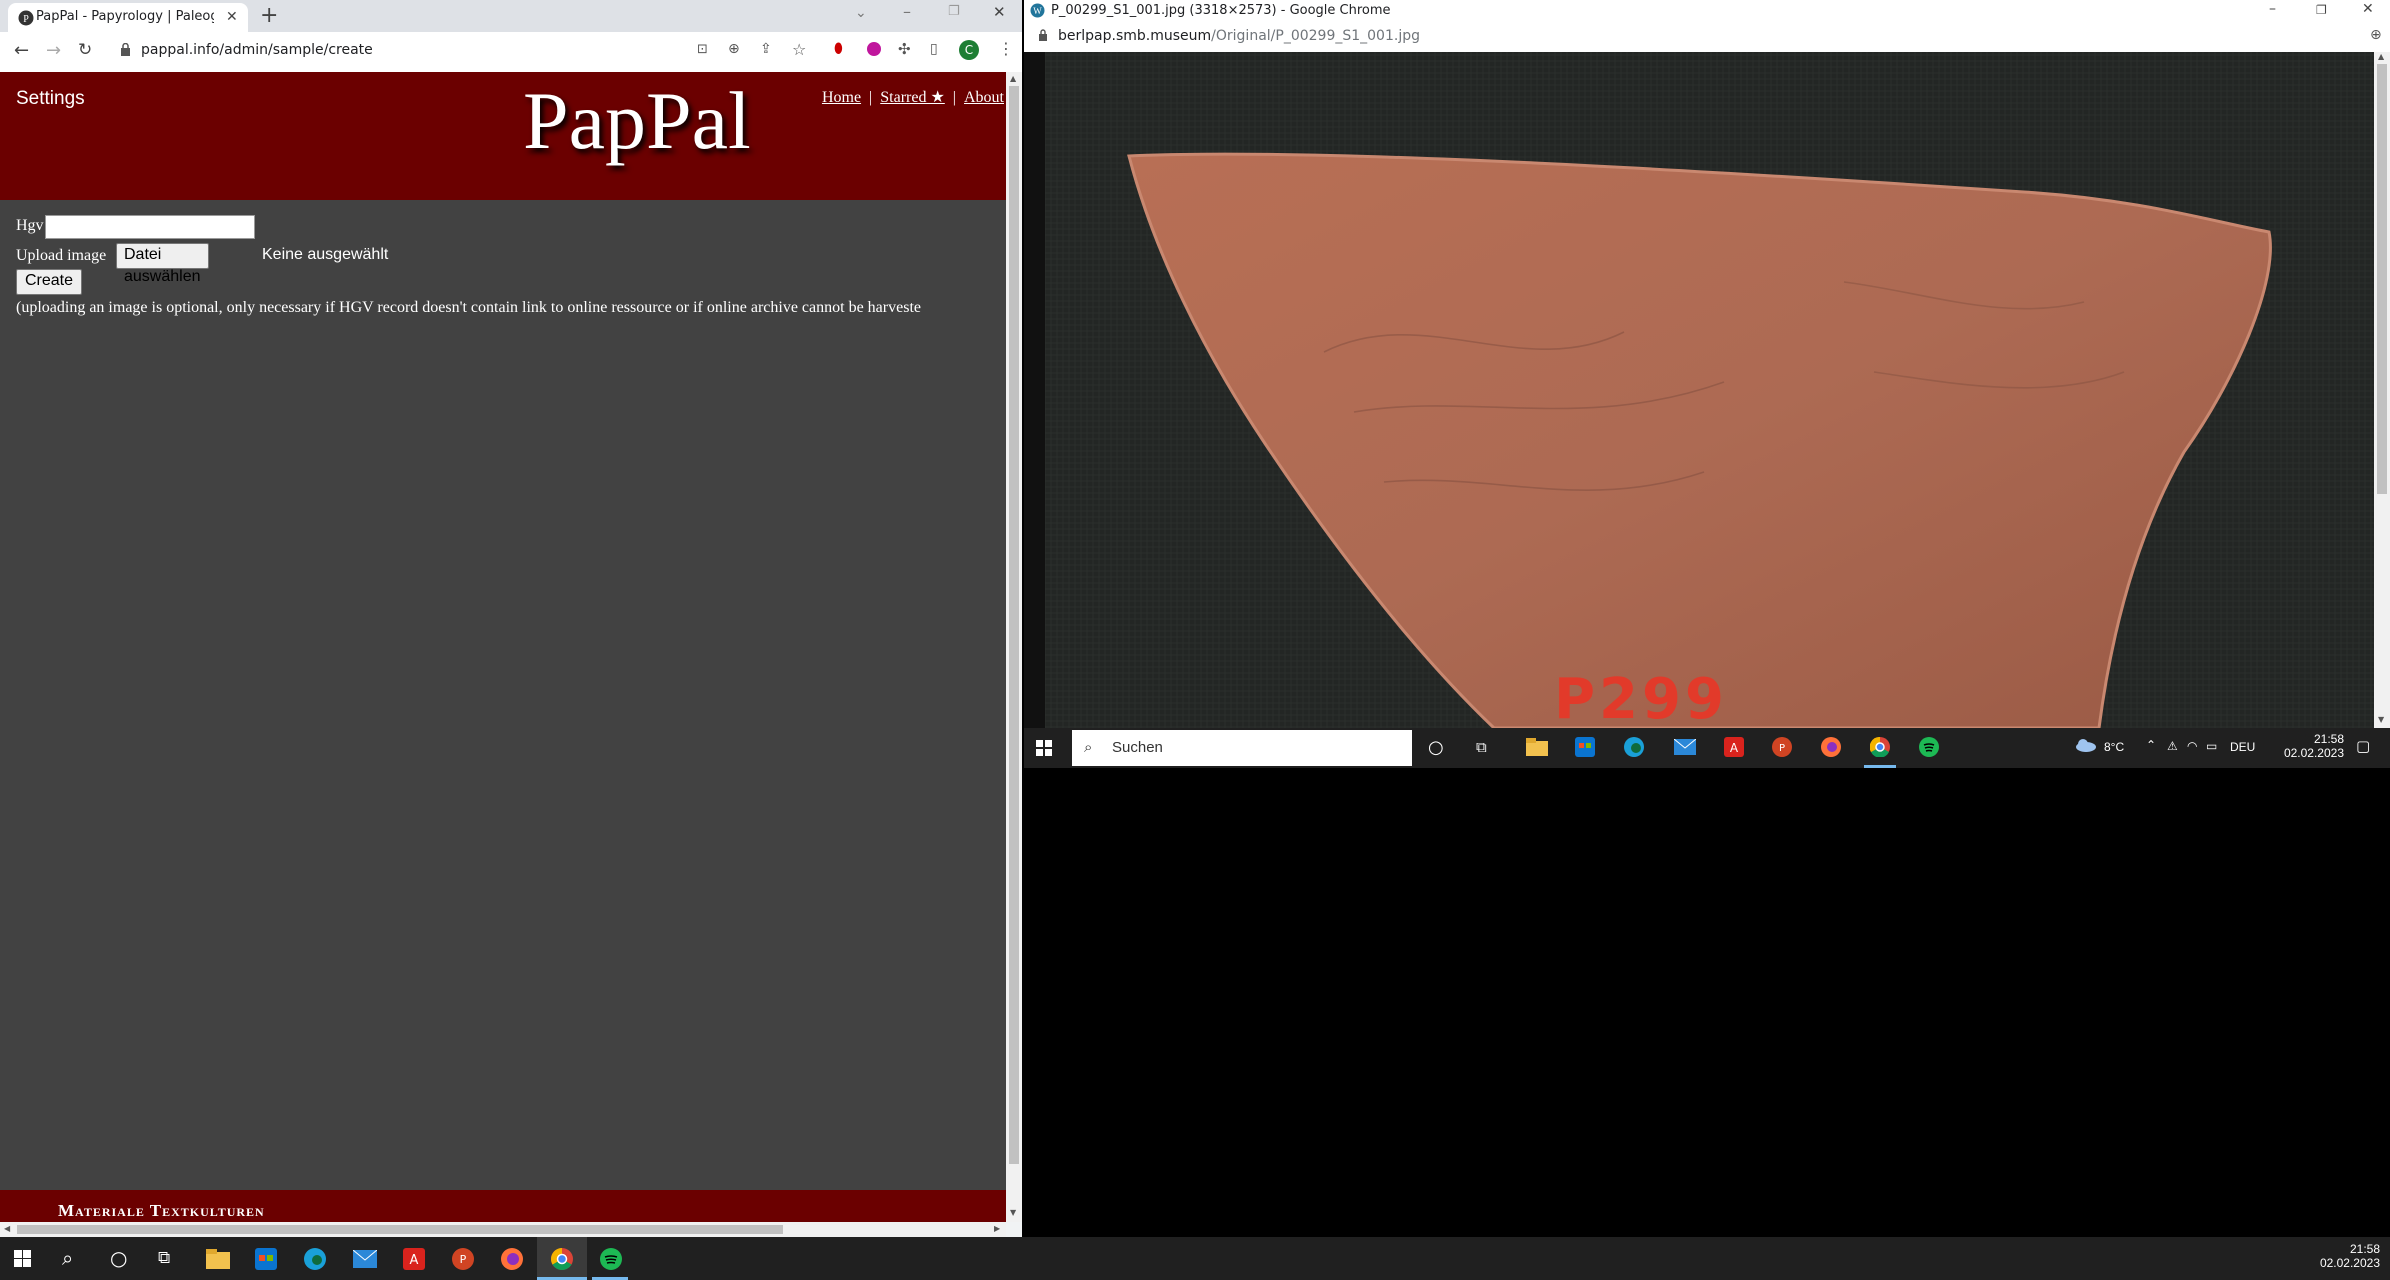  I want to click on hgv-input, so click(150, 227).